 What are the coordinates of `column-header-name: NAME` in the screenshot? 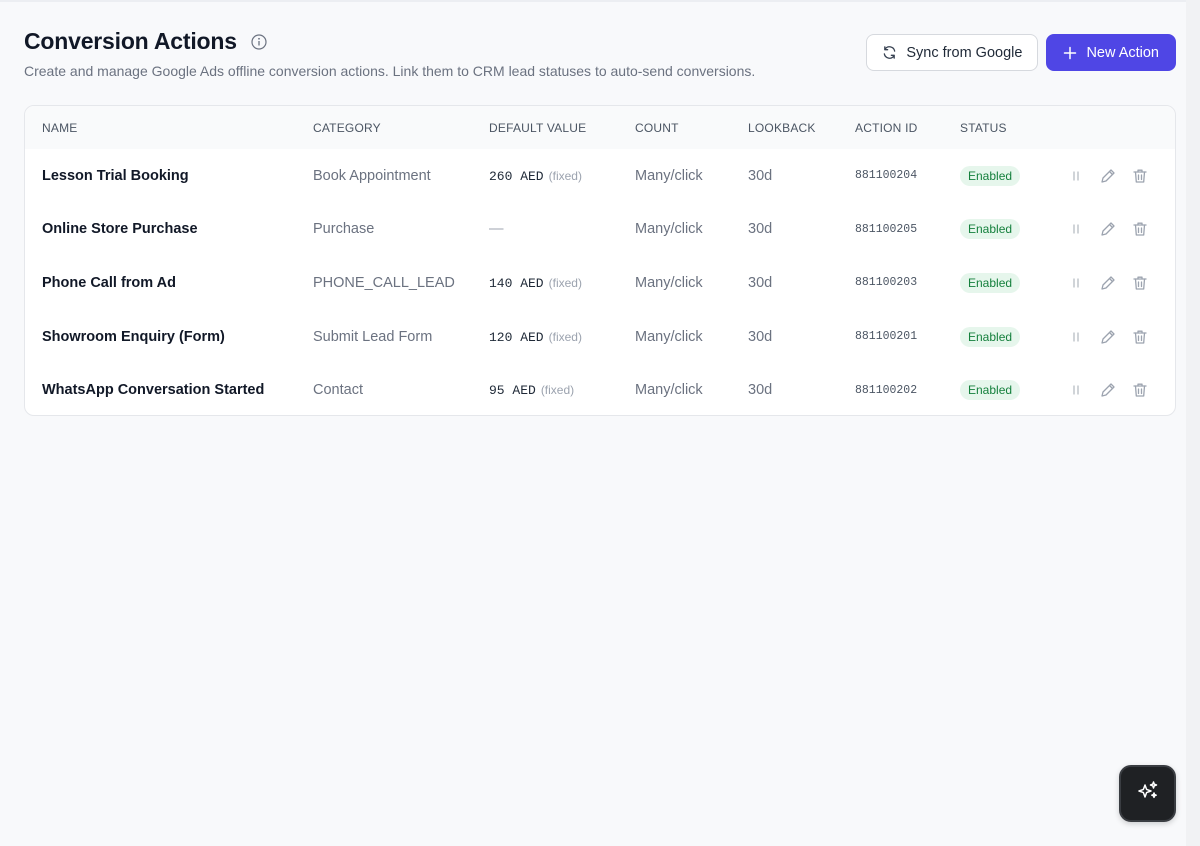 It's located at (177, 127).